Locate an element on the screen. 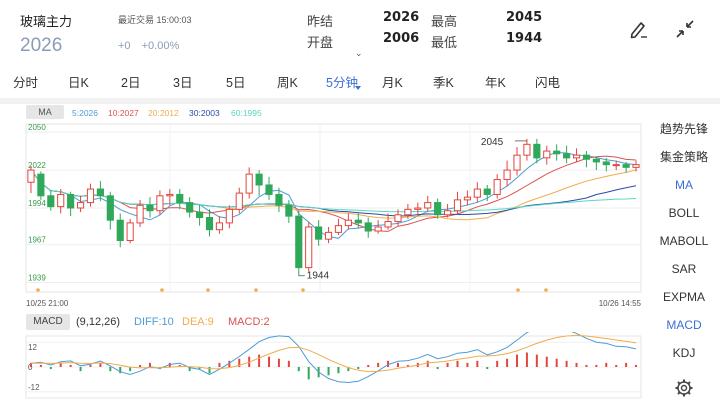  prev-close-label: 昨结 is located at coordinates (320, 21).